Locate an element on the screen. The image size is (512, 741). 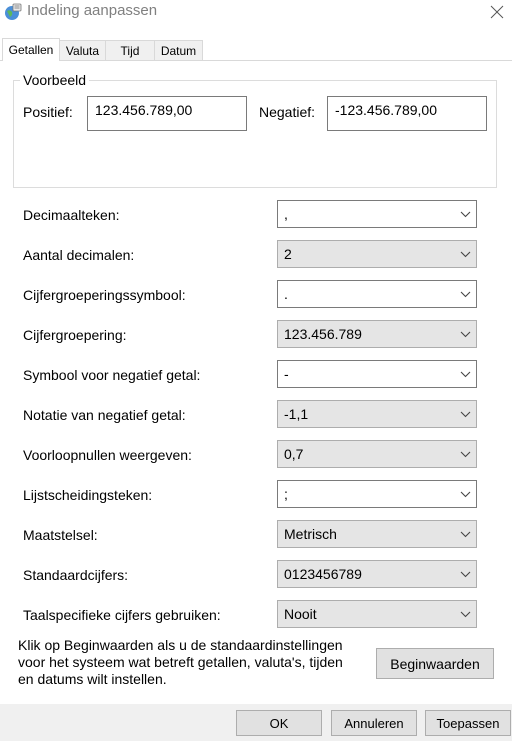
close-button is located at coordinates (497, 12).